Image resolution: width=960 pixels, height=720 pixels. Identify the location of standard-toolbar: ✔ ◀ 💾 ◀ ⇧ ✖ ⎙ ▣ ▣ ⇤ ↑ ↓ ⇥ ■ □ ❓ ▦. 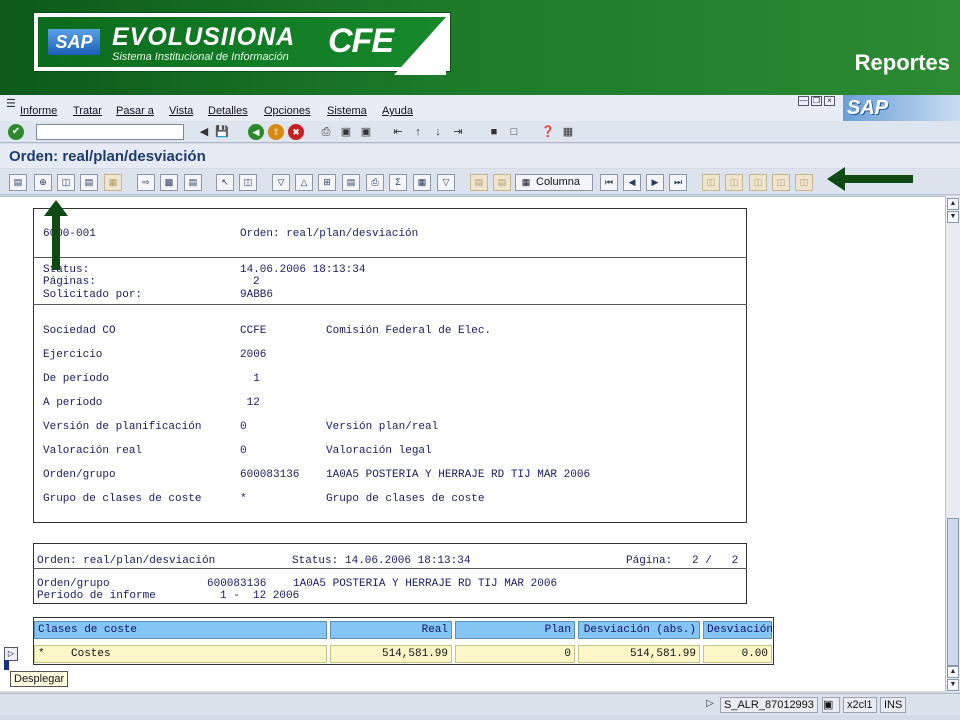
(480, 132).